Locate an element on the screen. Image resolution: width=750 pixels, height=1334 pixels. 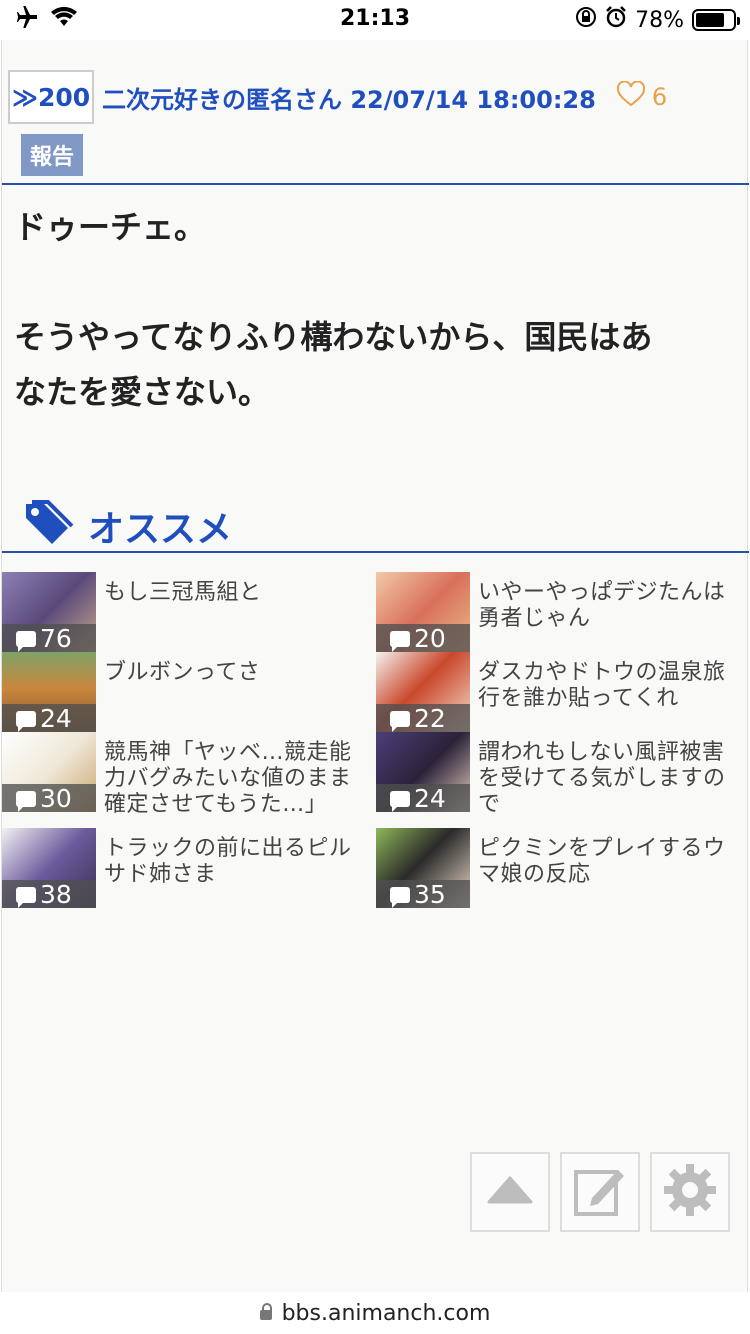
recommend-item-title: ブルボンってさ is located at coordinates (182, 672).